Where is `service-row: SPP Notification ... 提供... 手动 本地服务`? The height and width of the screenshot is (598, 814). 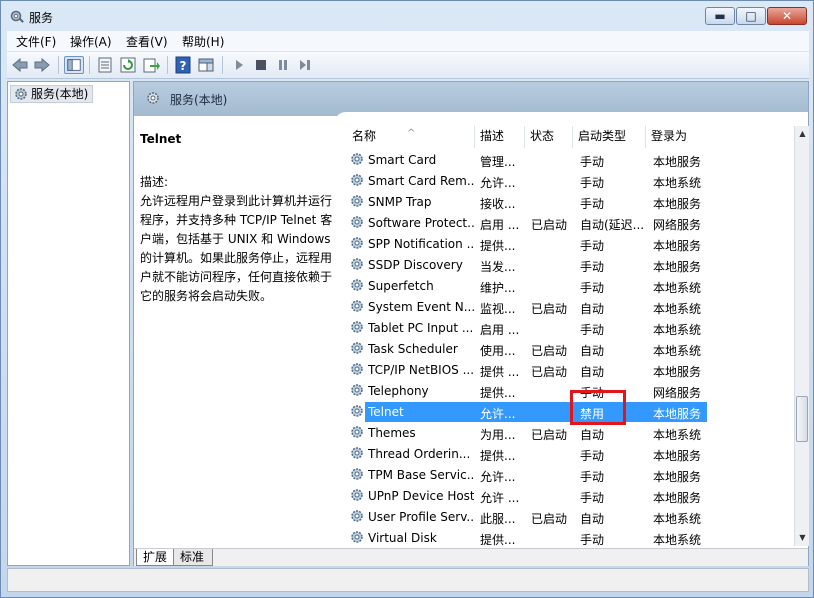
service-row: SPP Notification ... 提供... 手动 本地服务 is located at coordinates (569, 244).